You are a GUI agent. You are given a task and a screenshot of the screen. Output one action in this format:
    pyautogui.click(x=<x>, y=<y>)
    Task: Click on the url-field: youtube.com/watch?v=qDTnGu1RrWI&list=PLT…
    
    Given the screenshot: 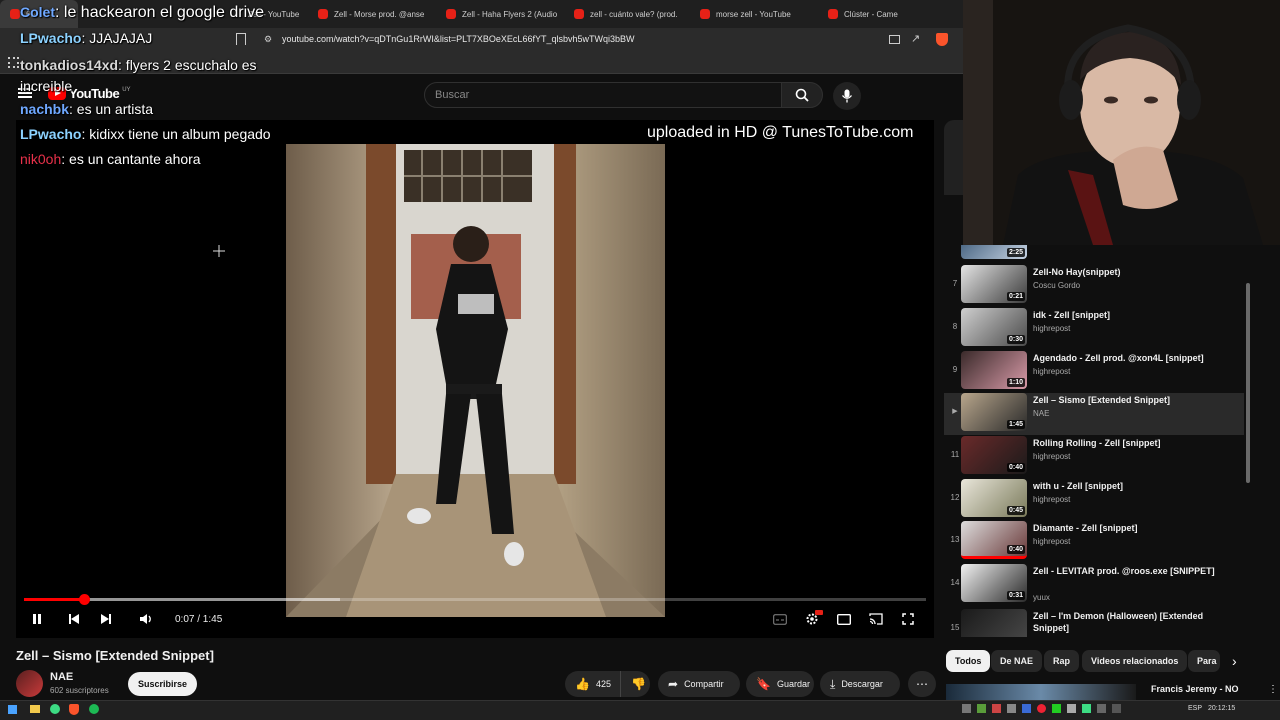 What is the action you would take?
    pyautogui.click(x=458, y=39)
    